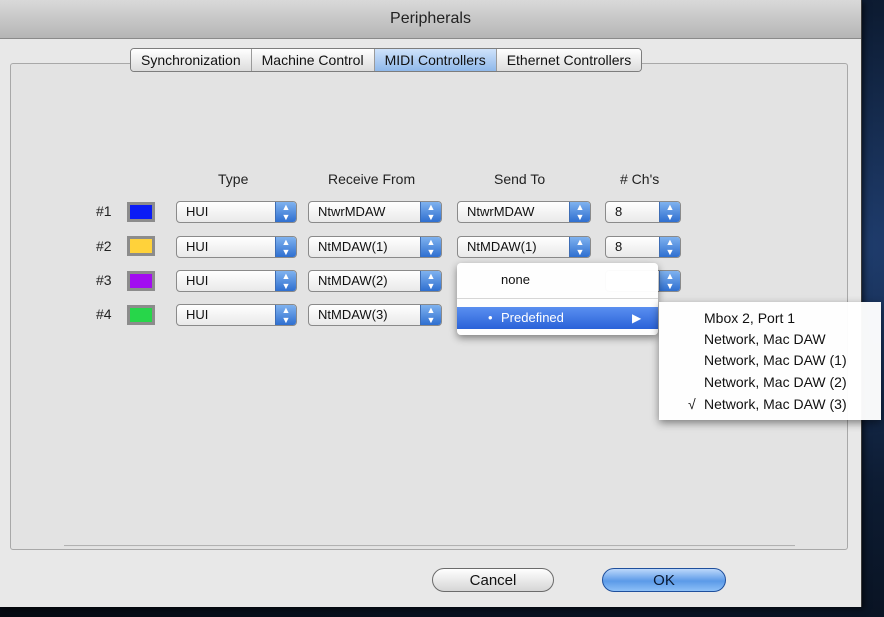 This screenshot has height=617, width=884. I want to click on submenu-item: Network, Mac DAW (2), so click(770, 382).